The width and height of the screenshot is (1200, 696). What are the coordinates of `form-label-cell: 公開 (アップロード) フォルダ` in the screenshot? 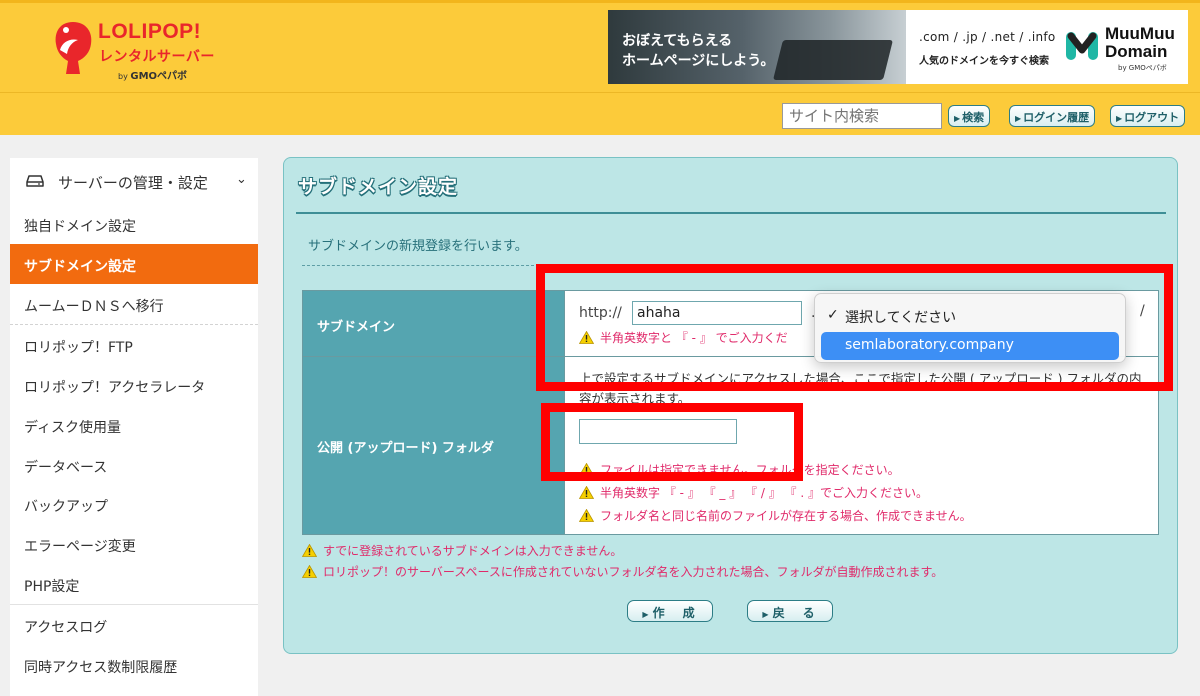 It's located at (434, 445).